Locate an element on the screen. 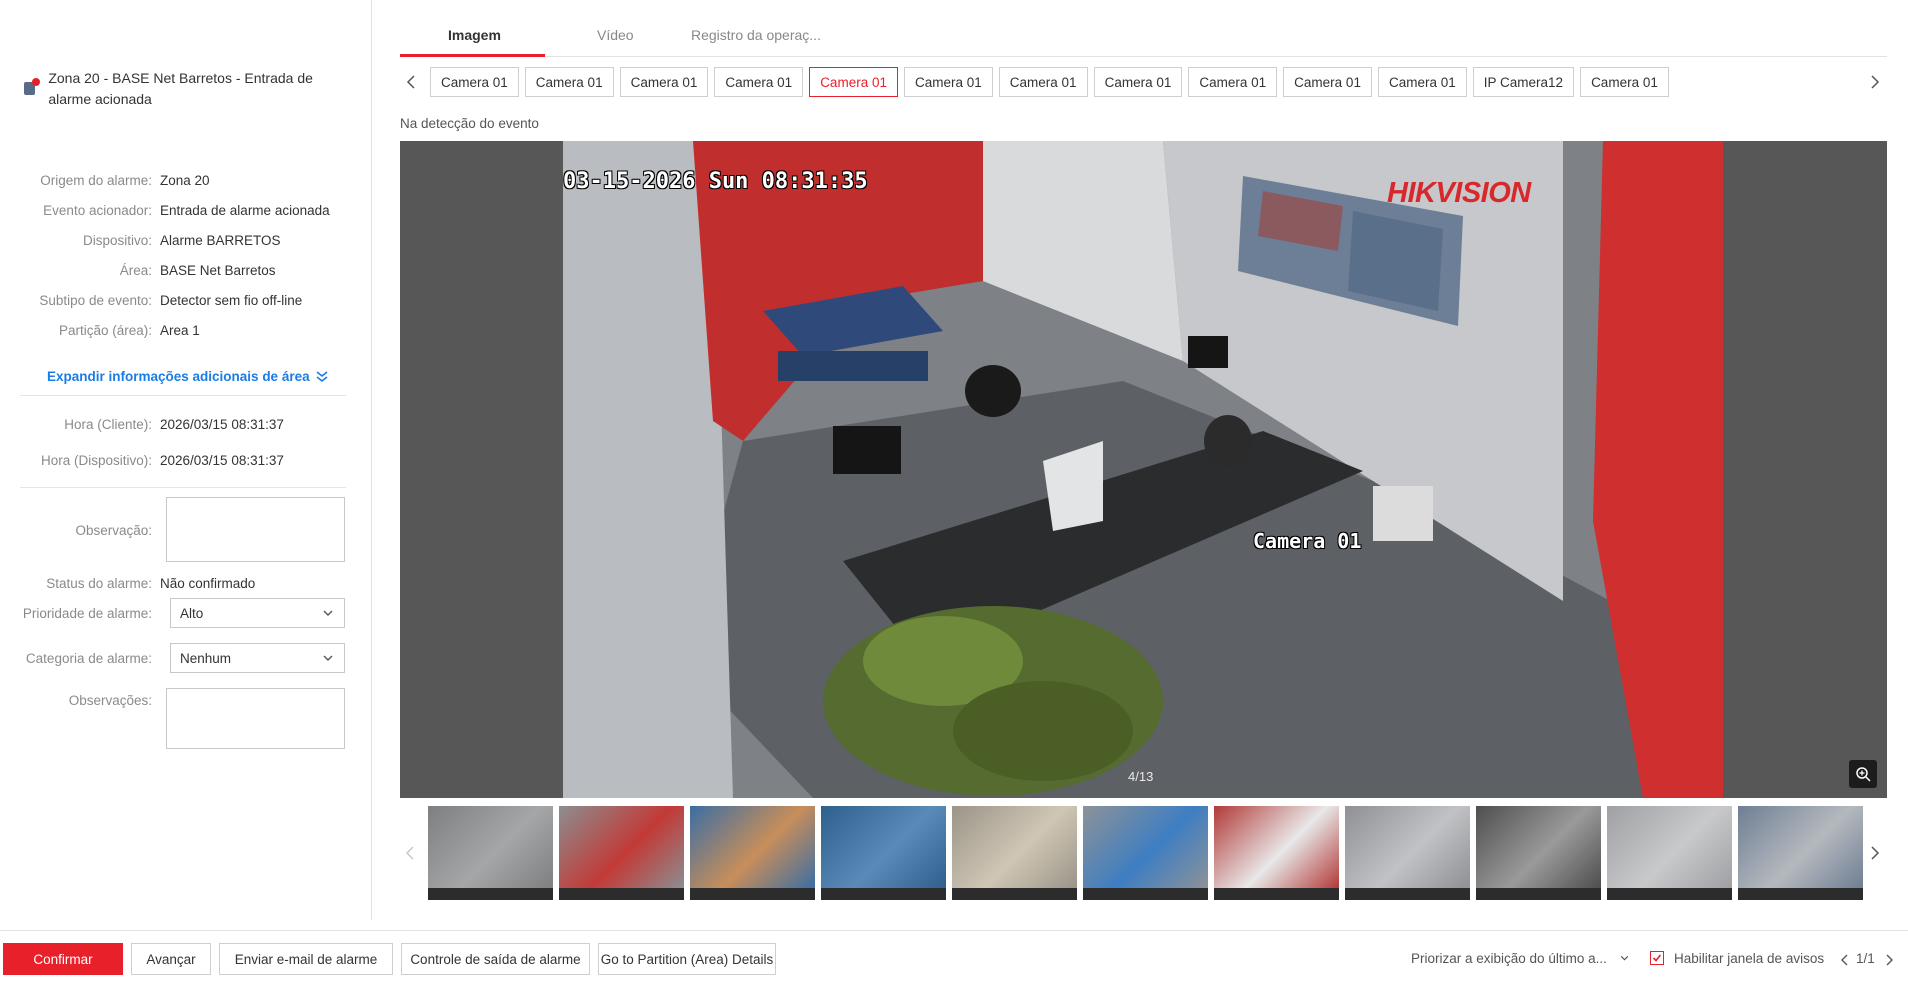  detail-label: Dispositivo: is located at coordinates (117, 240).